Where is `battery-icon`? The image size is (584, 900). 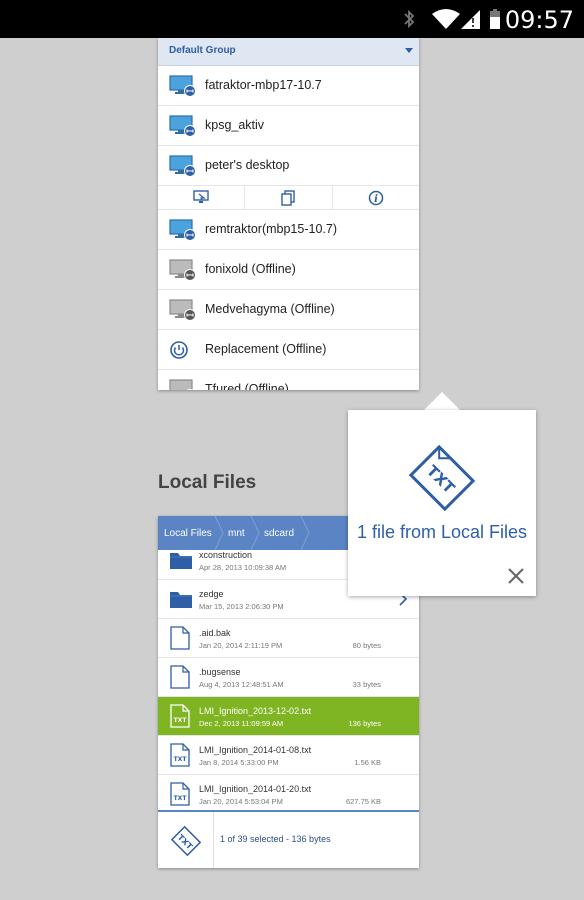
battery-icon is located at coordinates (495, 19).